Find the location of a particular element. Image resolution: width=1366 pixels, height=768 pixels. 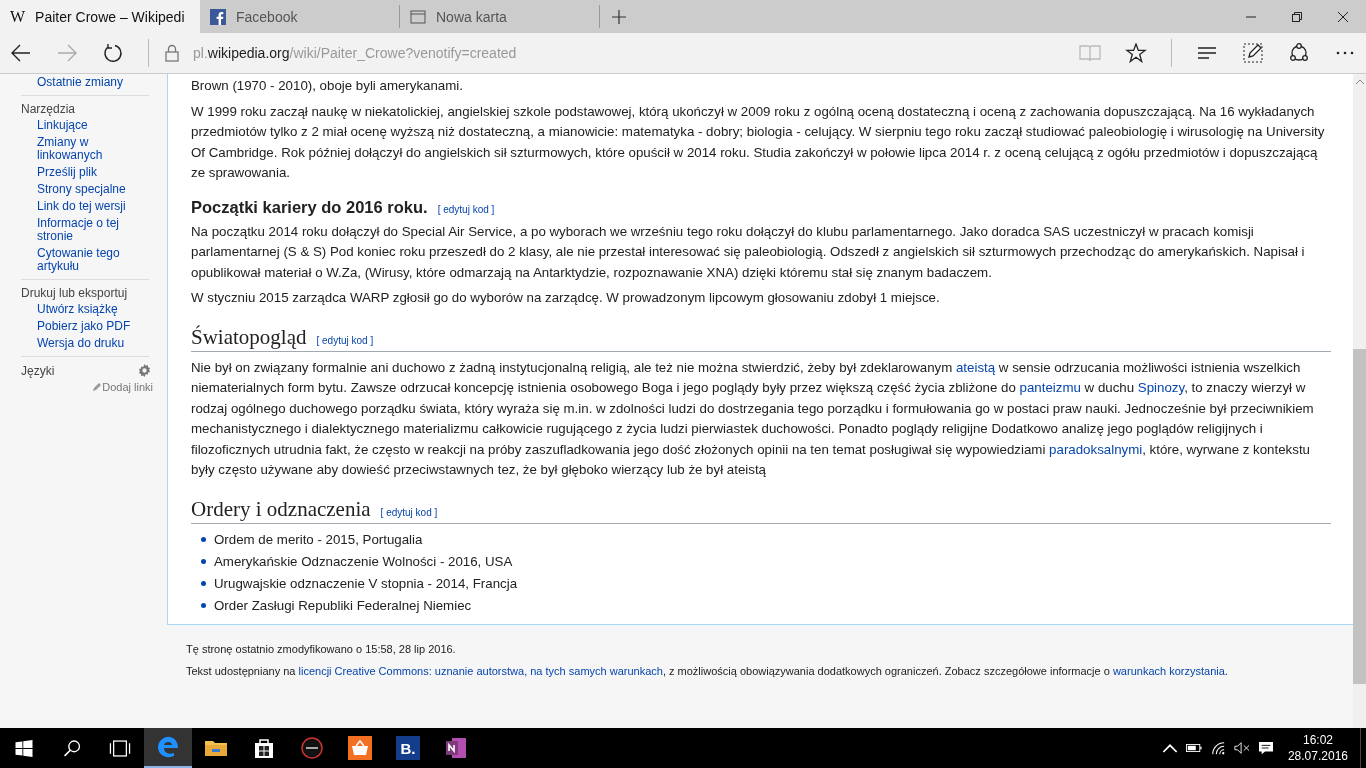

scroll-up-icon is located at coordinates (1359, 81).